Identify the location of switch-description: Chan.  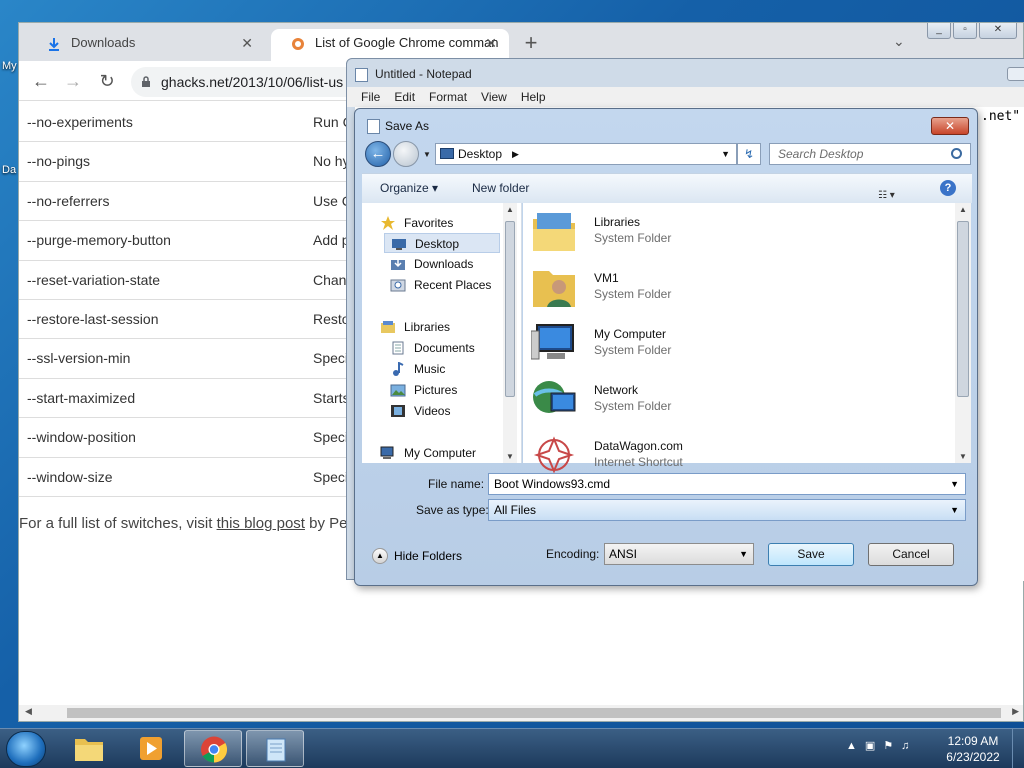
(330, 279).